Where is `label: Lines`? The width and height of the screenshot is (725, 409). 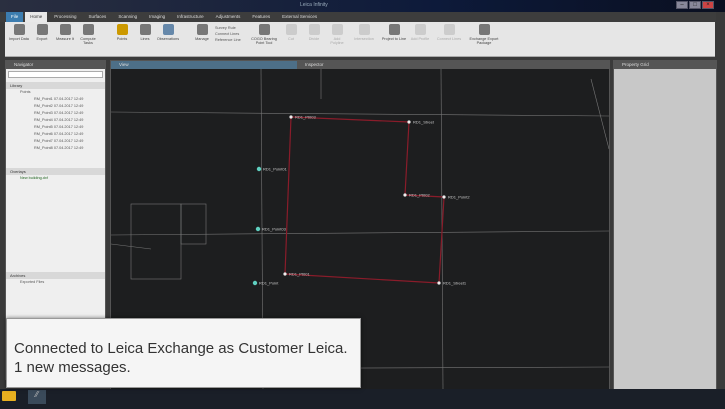
label: Lines is located at coordinates (145, 39).